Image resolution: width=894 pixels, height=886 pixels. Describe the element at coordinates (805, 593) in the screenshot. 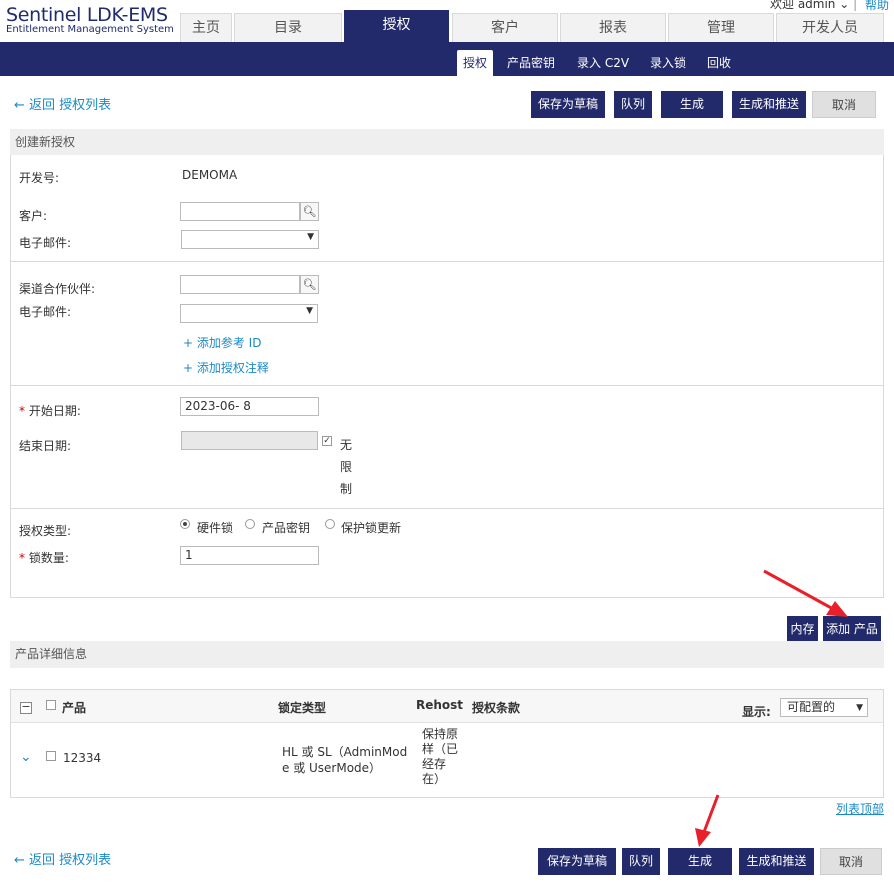

I see `arrow-to-add-product` at that location.